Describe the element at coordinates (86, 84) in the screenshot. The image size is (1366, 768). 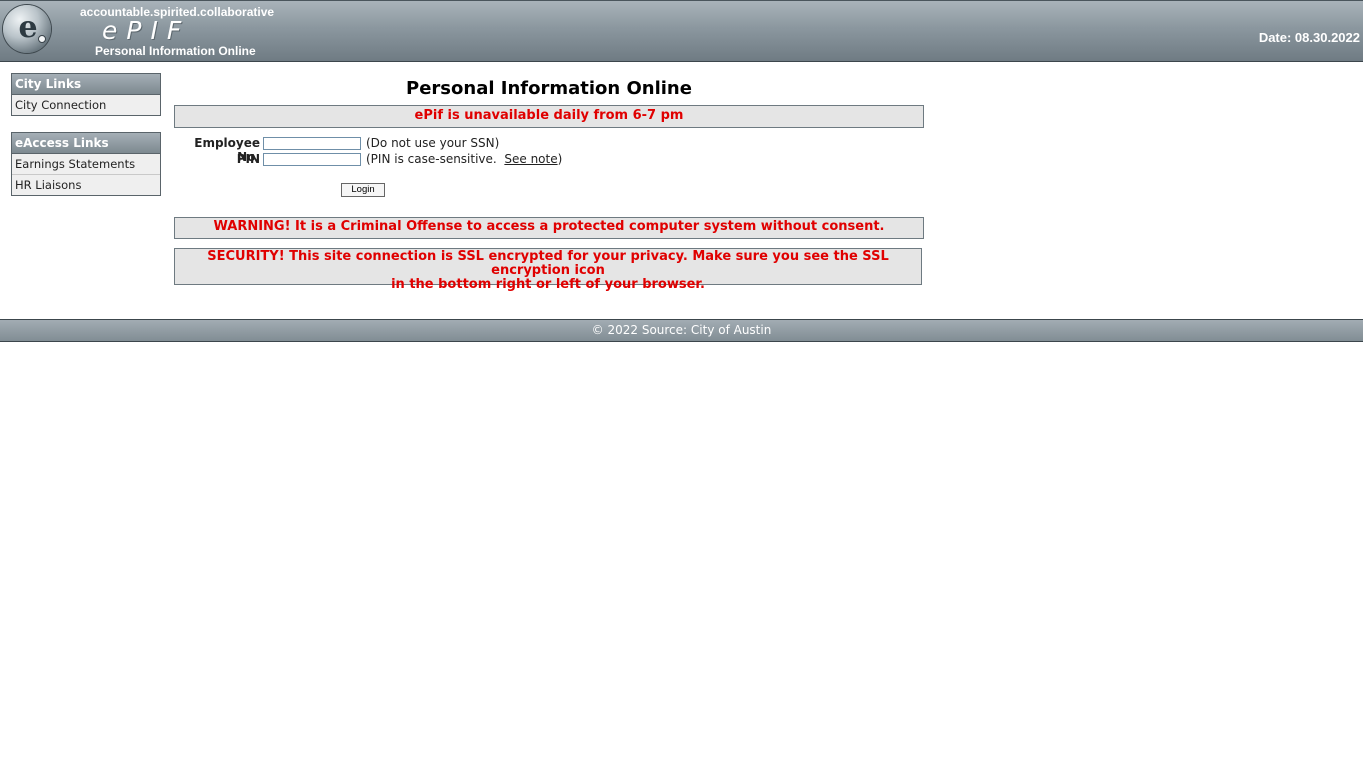
I see `city-links-heading: City Links` at that location.